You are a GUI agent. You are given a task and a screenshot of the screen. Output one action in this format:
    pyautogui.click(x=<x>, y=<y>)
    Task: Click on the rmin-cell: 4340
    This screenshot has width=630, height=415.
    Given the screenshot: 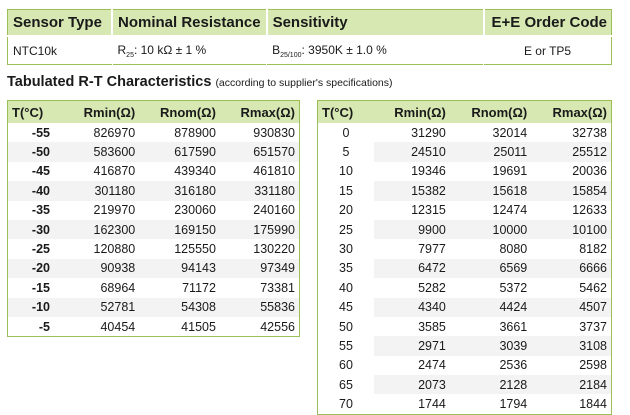 What is the action you would take?
    pyautogui.click(x=412, y=307)
    